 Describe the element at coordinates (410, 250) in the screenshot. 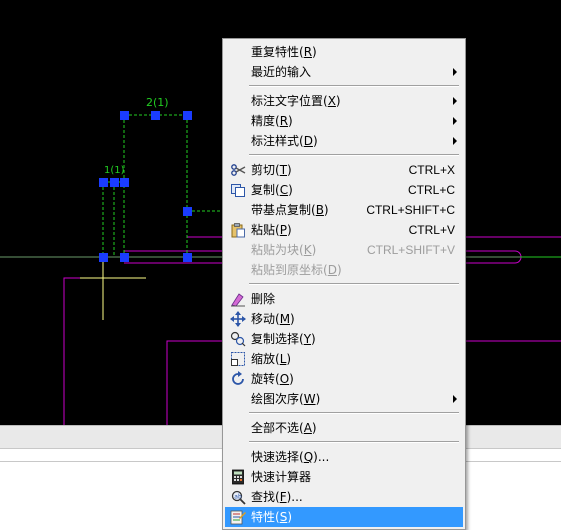

I see `menu-item-shortcut: CTRL+SHIFT+V` at that location.